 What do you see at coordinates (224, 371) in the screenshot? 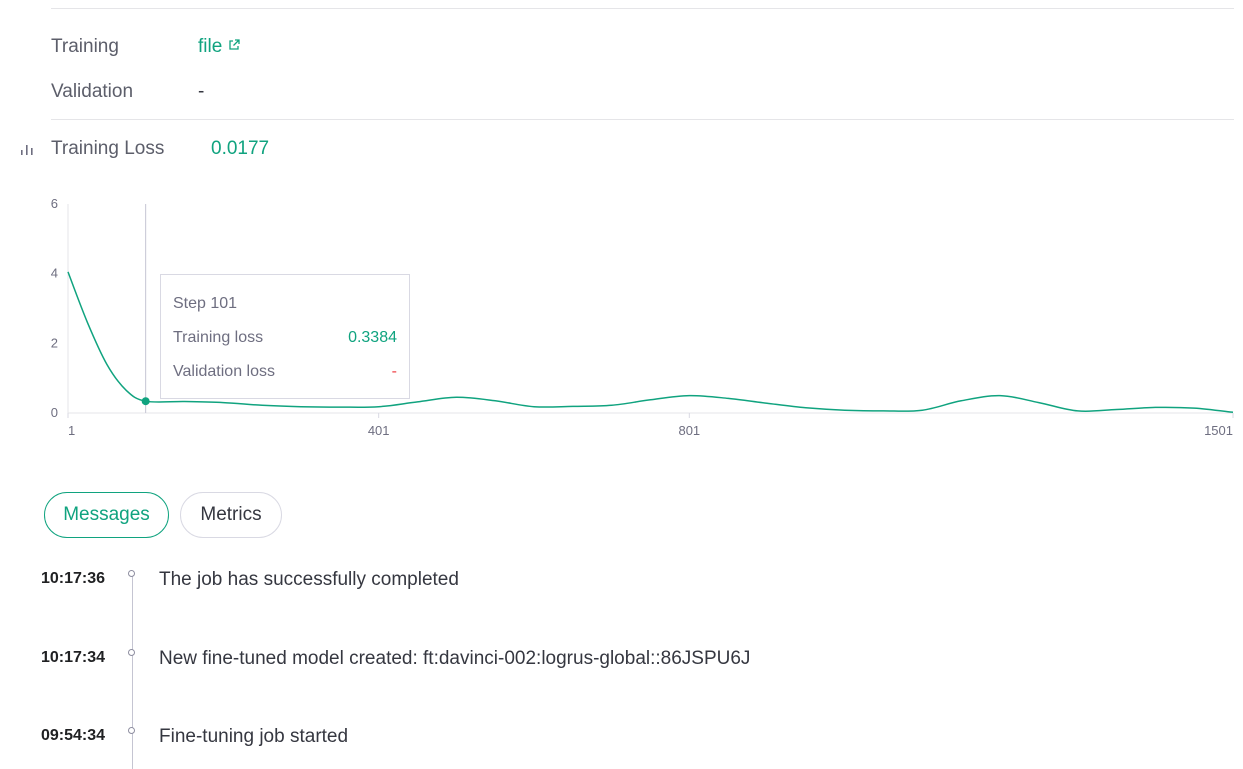
I see `tooltip-validation-loss-label: Validation loss` at bounding box center [224, 371].